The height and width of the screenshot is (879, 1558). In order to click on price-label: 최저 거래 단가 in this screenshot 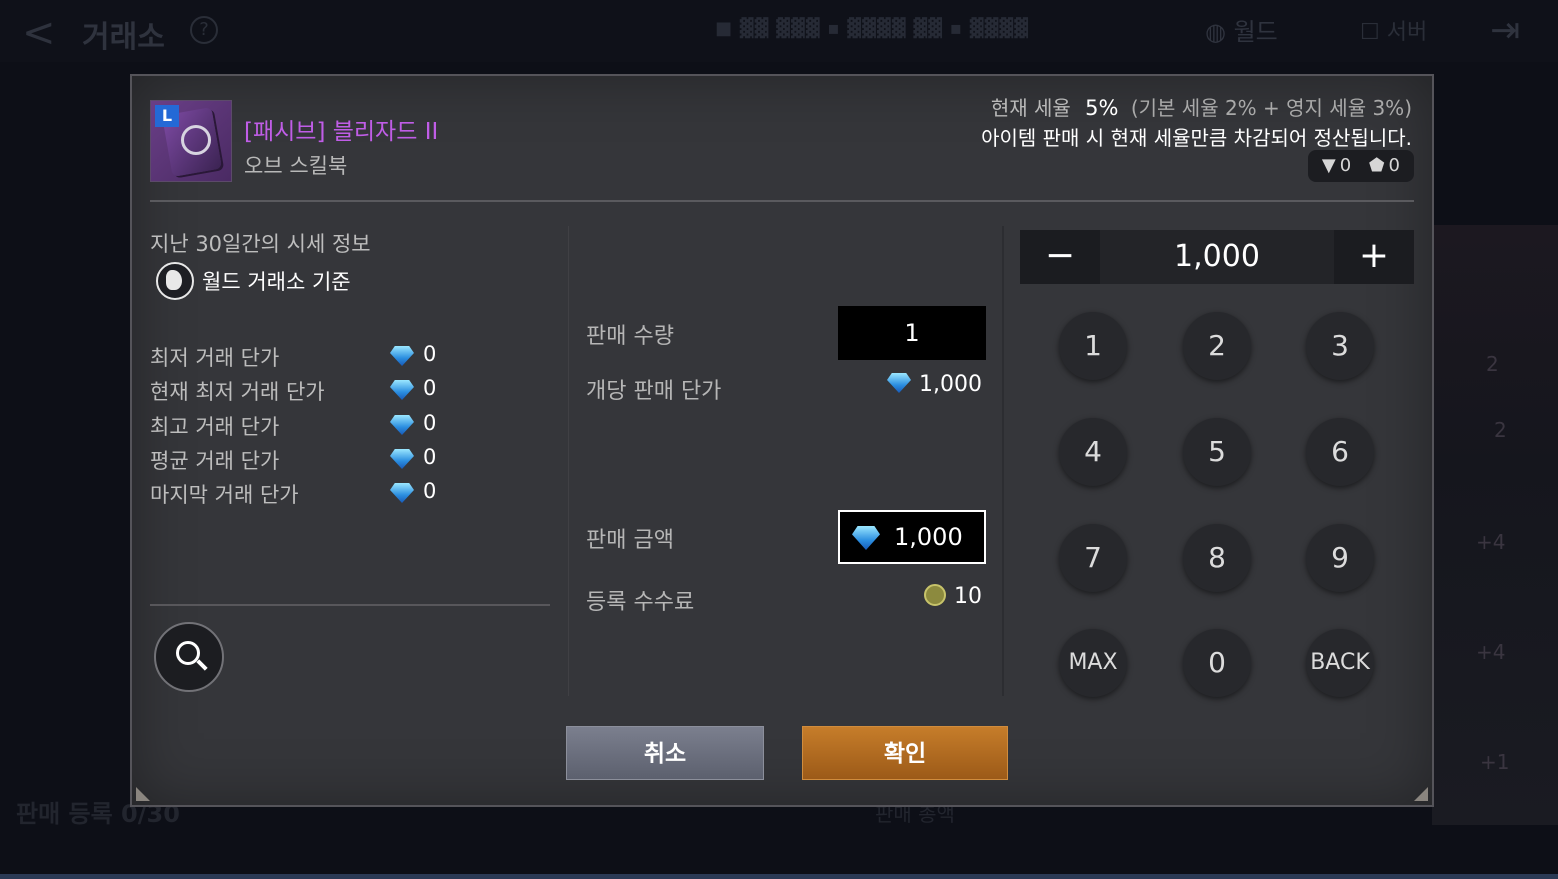, I will do `click(215, 358)`.